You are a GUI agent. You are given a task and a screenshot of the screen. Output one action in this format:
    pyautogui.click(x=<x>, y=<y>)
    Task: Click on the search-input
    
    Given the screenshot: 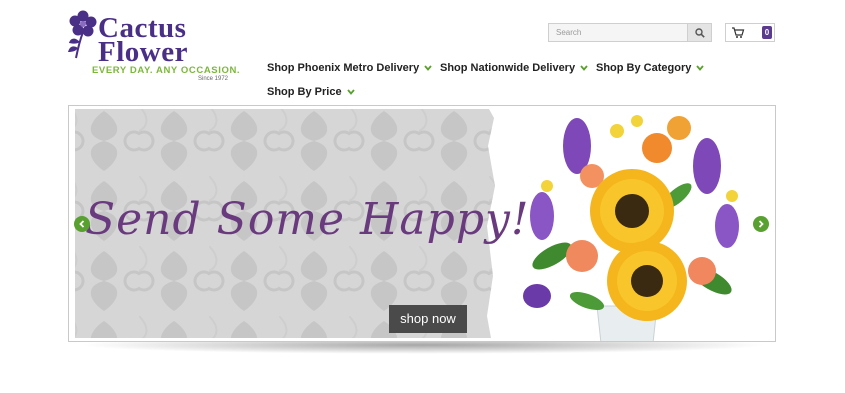 What is the action you would take?
    pyautogui.click(x=618, y=32)
    